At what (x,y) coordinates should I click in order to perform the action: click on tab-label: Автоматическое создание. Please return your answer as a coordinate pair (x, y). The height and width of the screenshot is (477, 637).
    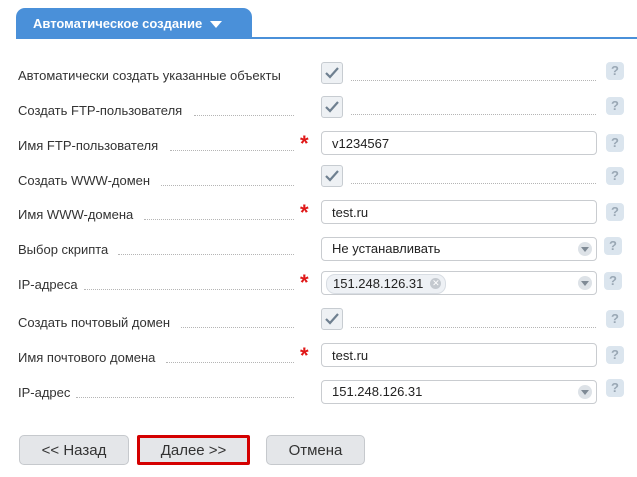
    Looking at the image, I should click on (118, 23).